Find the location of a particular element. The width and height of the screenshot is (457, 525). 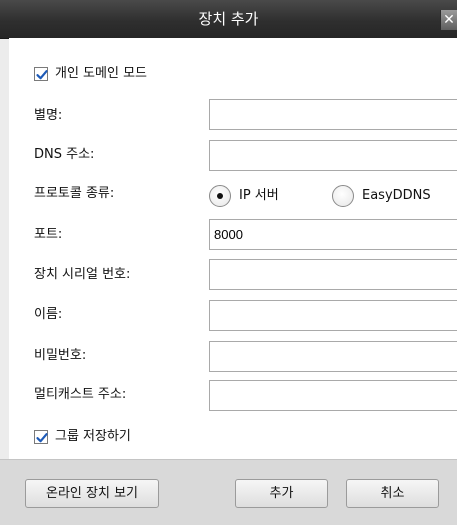

radio-ip-server: IP 서버 is located at coordinates (244, 196).